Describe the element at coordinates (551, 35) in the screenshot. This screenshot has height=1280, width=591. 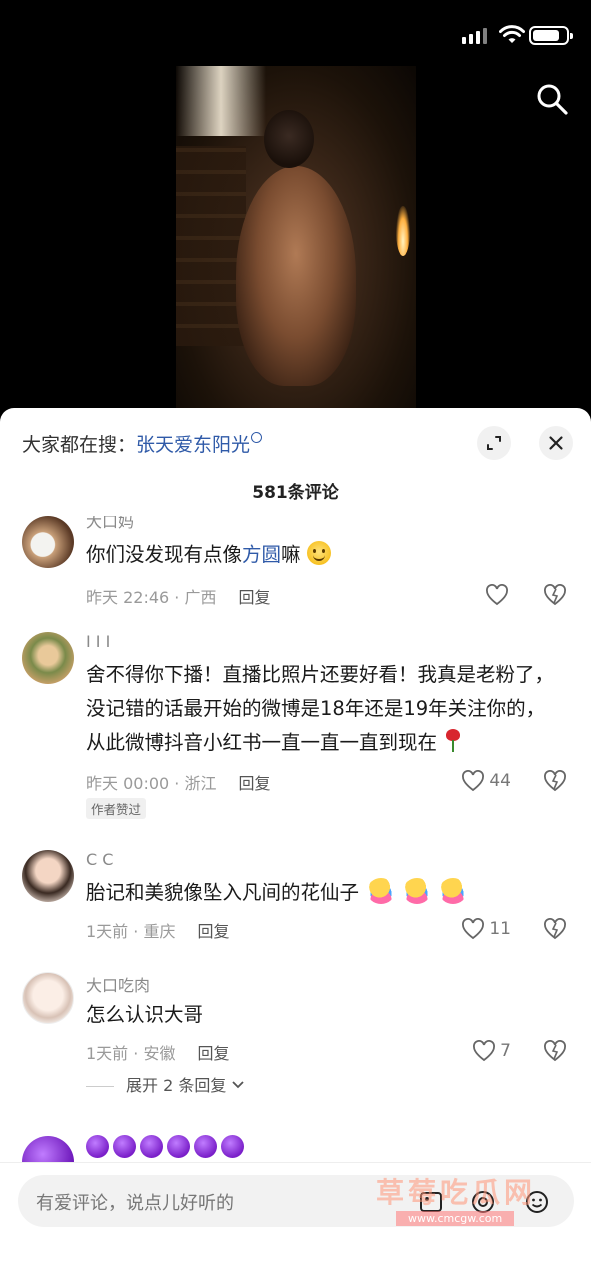
I see `battery-icon` at that location.